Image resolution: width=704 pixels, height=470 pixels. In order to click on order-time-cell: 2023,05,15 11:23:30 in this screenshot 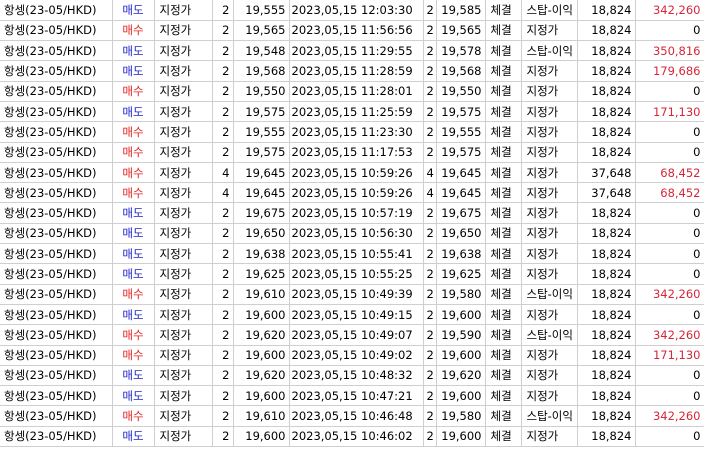, I will do `click(356, 132)`.